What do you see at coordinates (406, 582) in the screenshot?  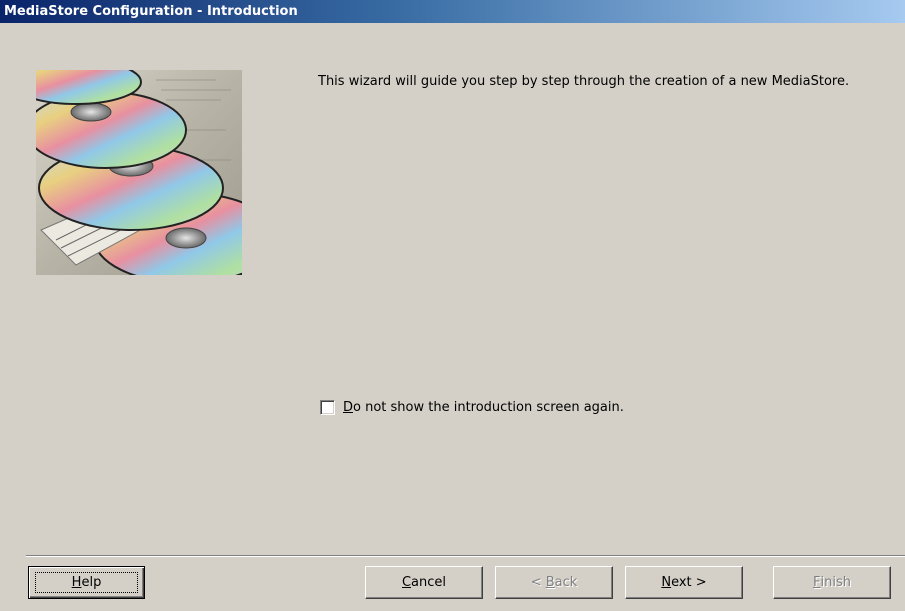 I see `cancel-mnemonic: C` at bounding box center [406, 582].